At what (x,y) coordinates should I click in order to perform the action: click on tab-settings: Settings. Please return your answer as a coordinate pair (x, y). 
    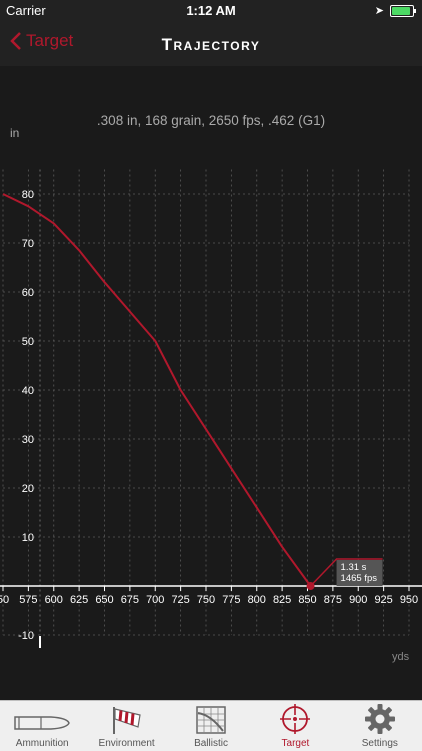
    Looking at the image, I should click on (380, 726).